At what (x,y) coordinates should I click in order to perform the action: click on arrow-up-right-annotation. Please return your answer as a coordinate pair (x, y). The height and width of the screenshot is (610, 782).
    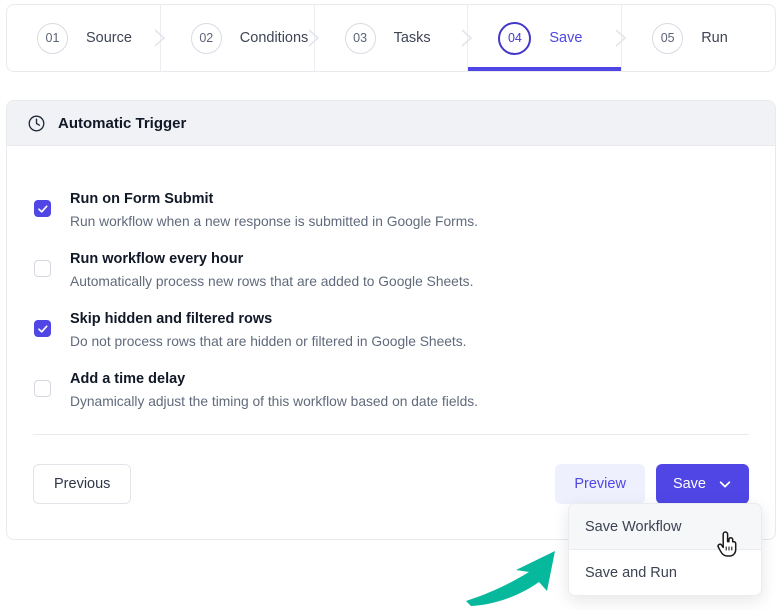
    Looking at the image, I should click on (510, 578).